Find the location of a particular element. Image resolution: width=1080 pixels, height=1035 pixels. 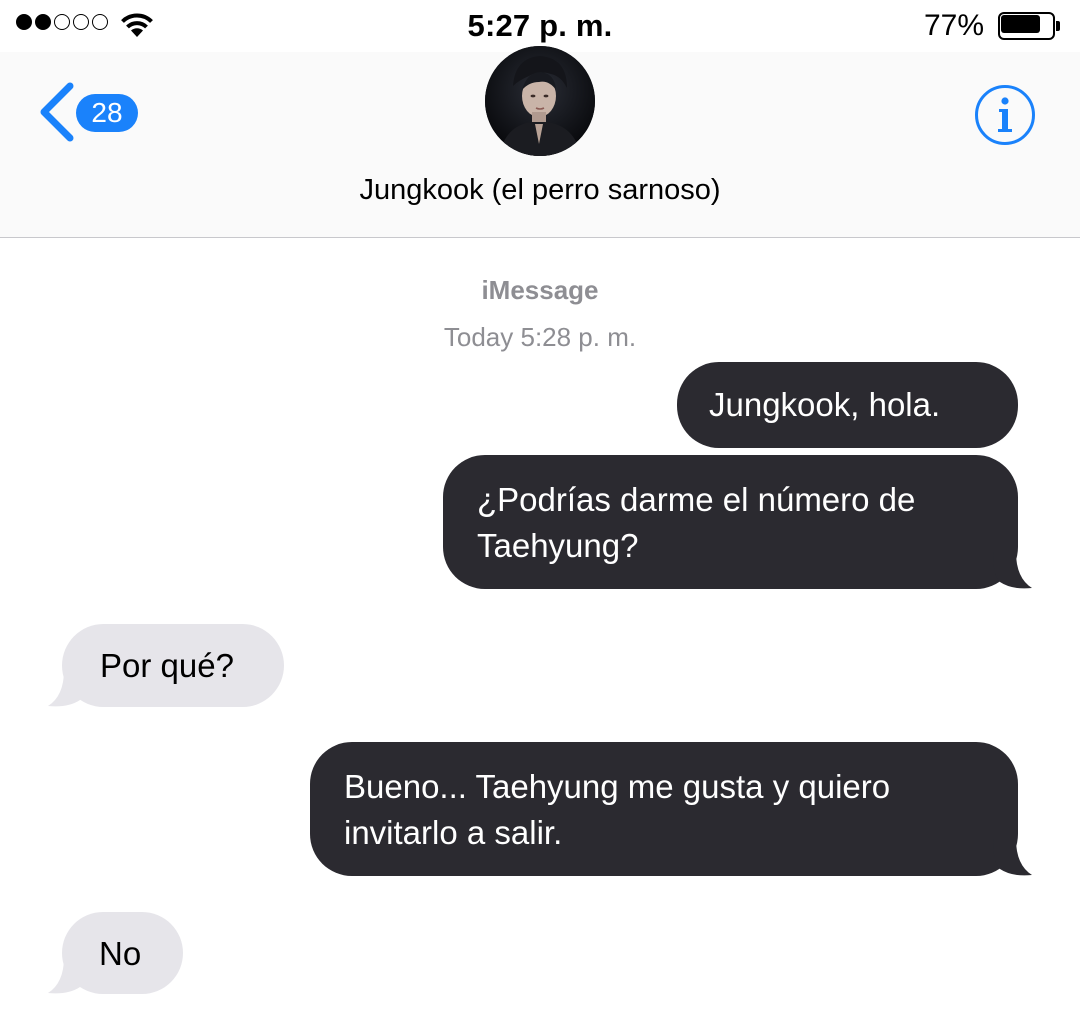

sent-message-bubble: ¿Podrías darme el número de Taehyung? is located at coordinates (730, 522).